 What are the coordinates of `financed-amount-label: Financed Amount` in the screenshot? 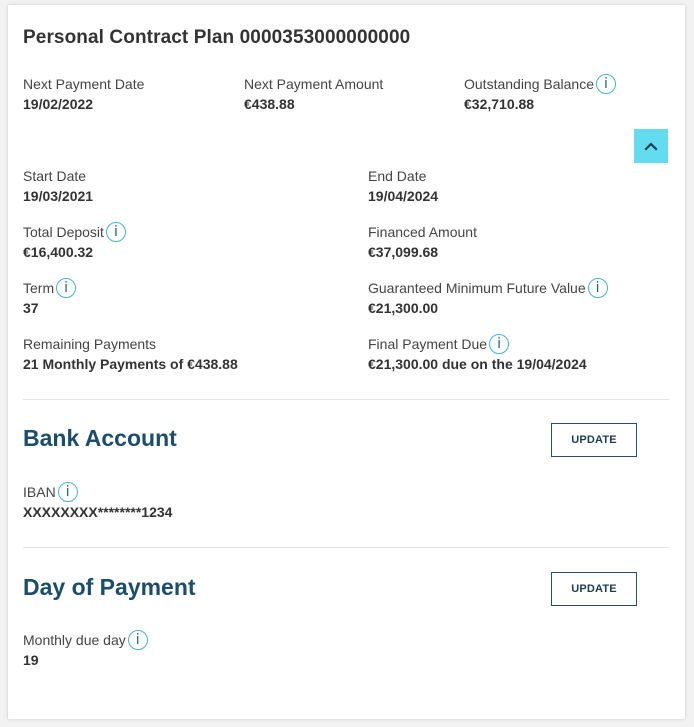 It's located at (422, 232).